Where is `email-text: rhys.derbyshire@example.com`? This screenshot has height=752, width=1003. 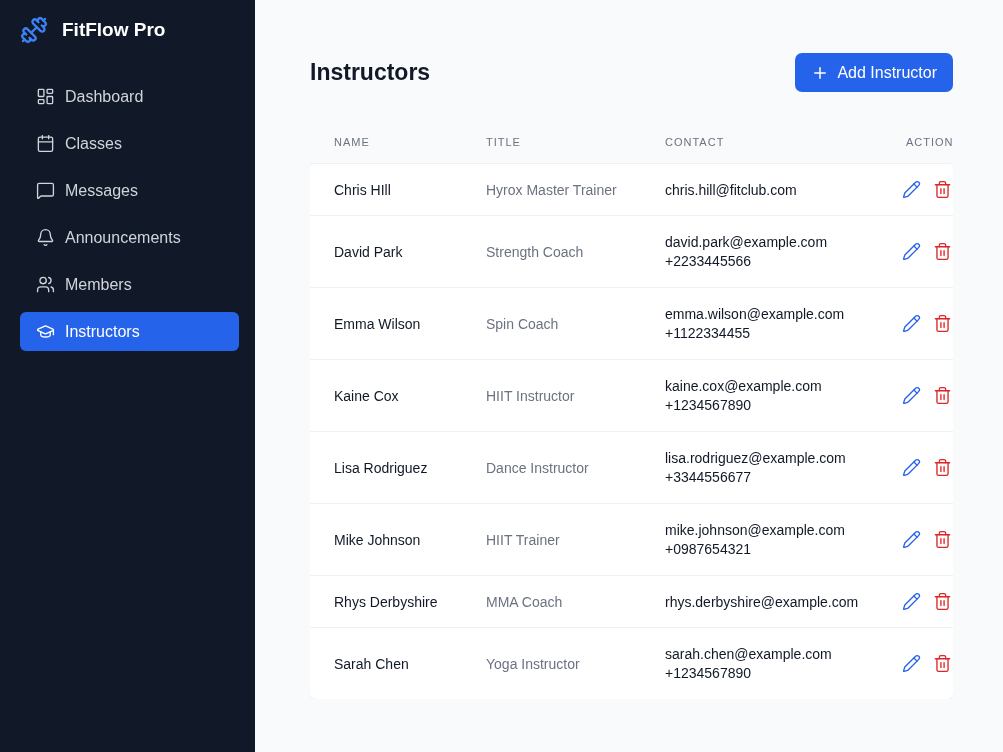
email-text: rhys.derbyshire@example.com is located at coordinates (762, 601).